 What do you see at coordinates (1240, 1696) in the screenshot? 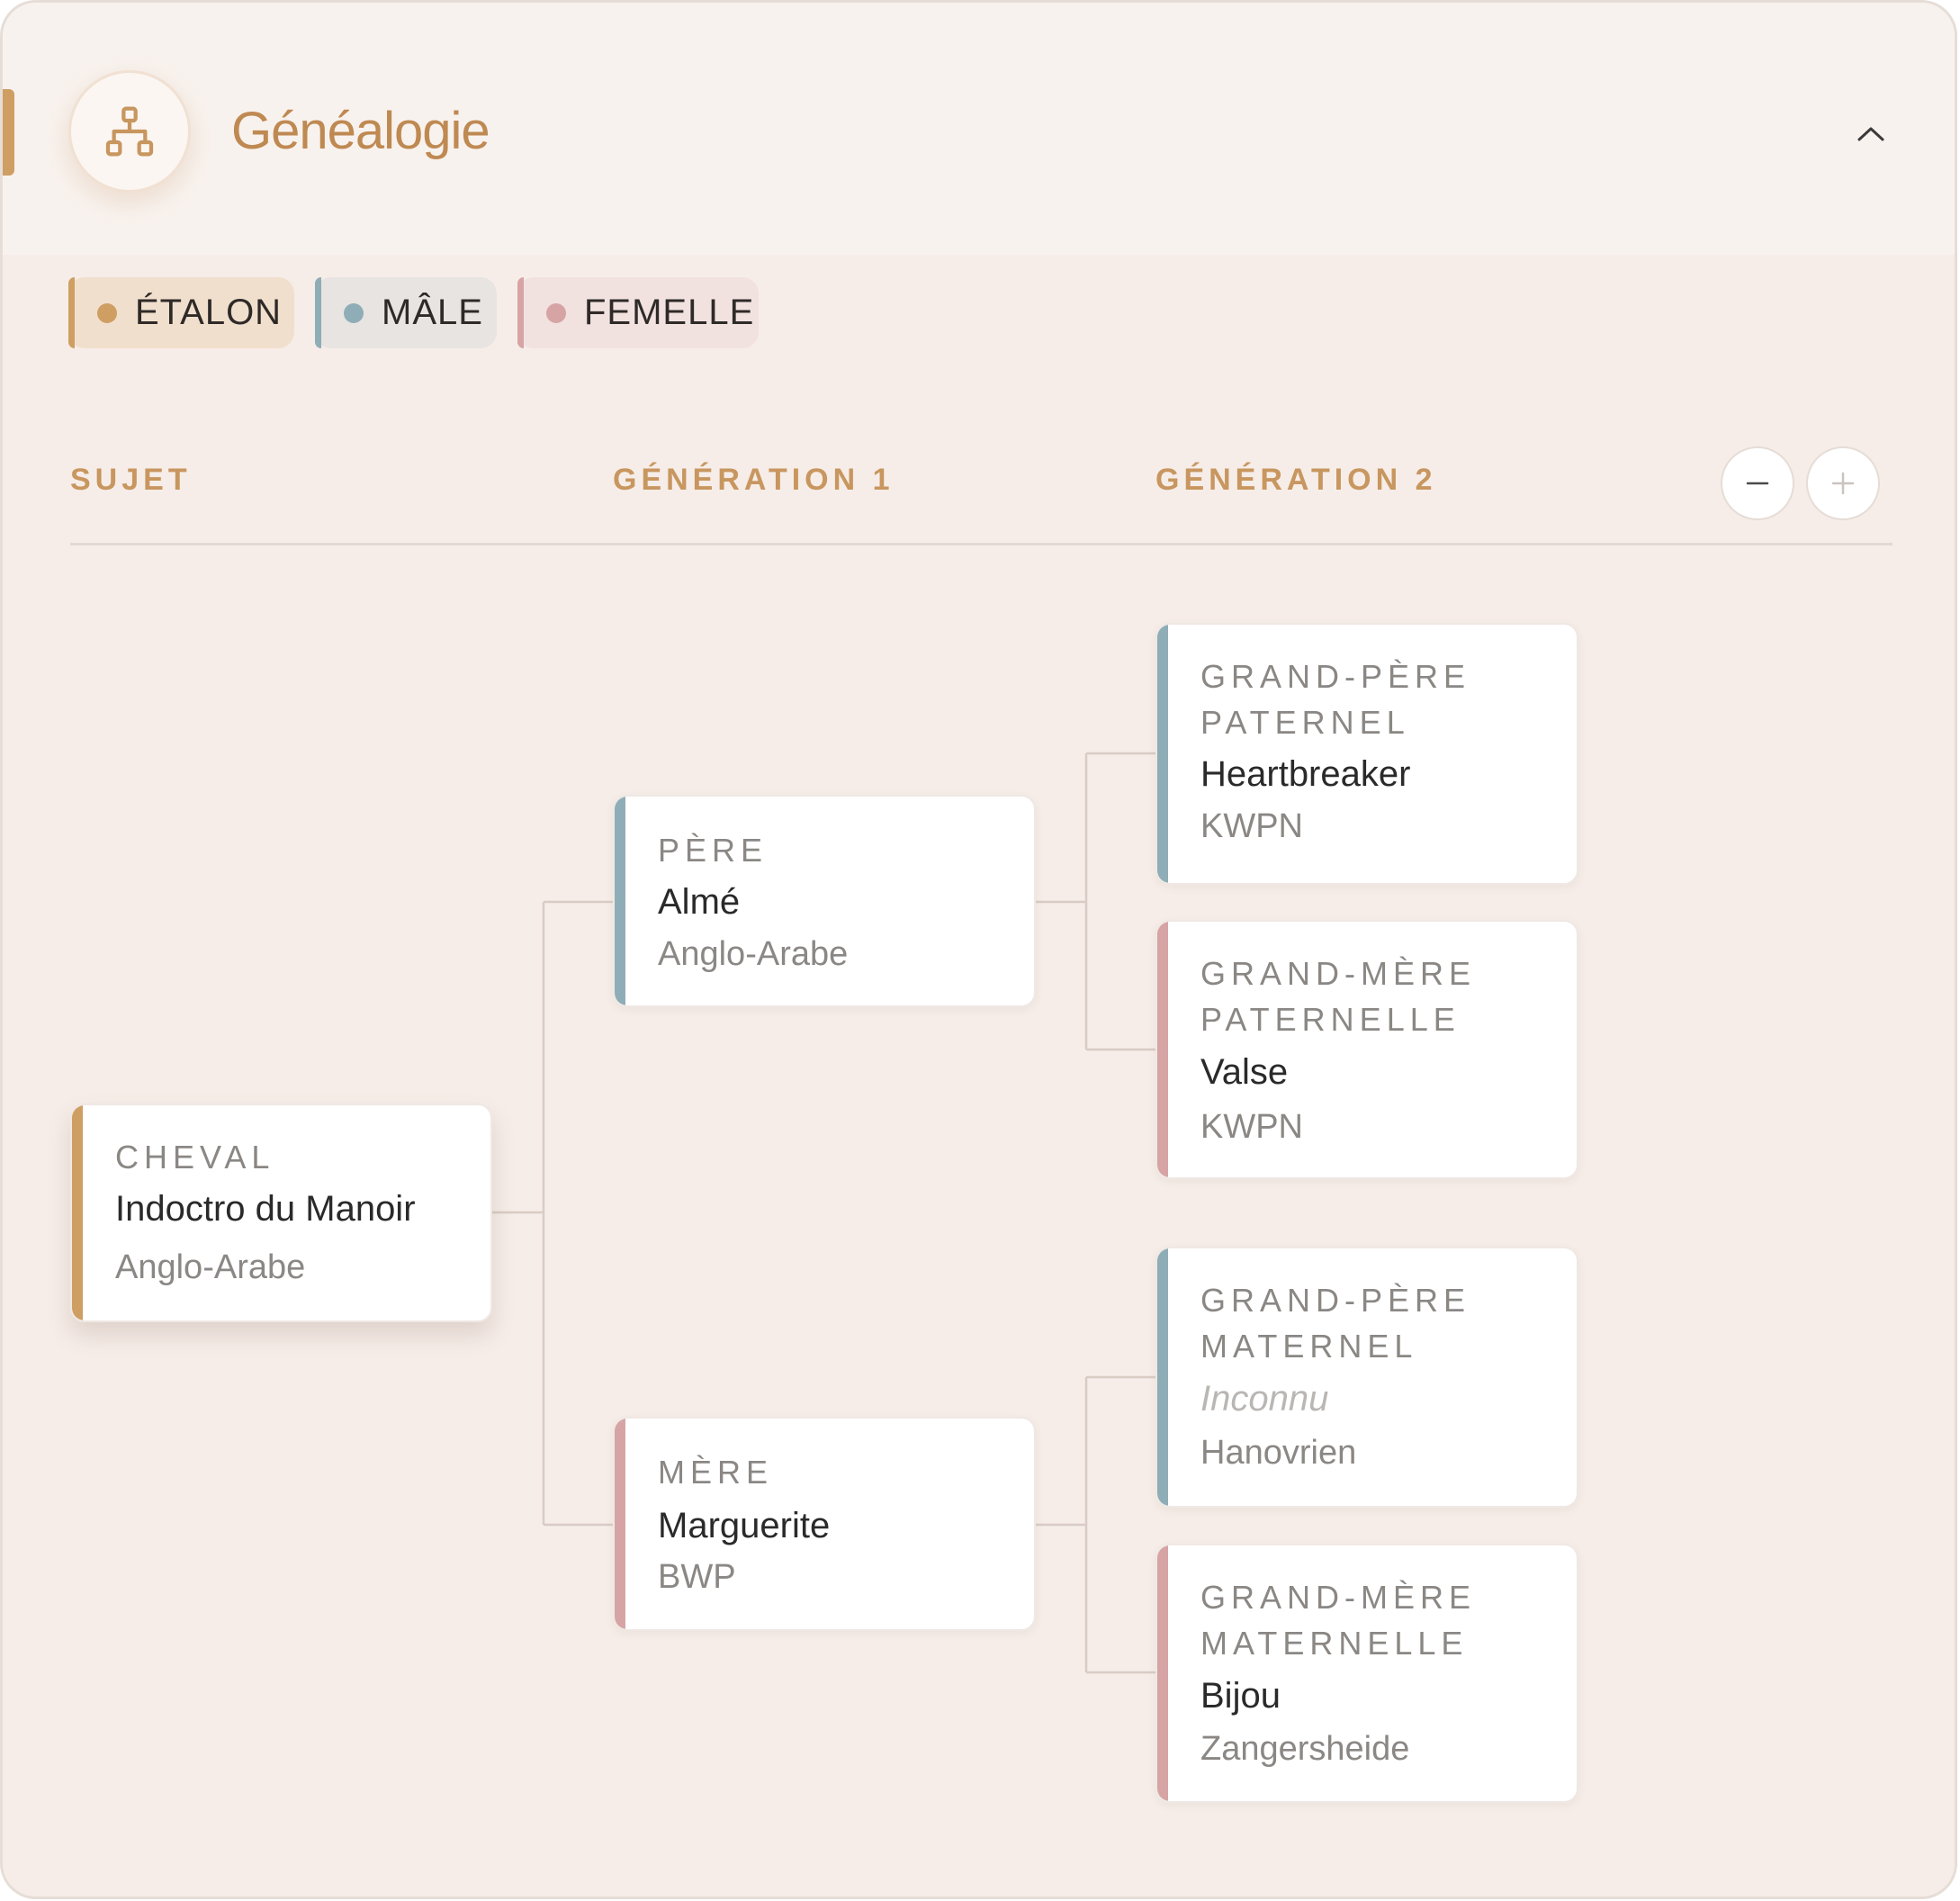
I see `card-horse-name: Bijou` at bounding box center [1240, 1696].